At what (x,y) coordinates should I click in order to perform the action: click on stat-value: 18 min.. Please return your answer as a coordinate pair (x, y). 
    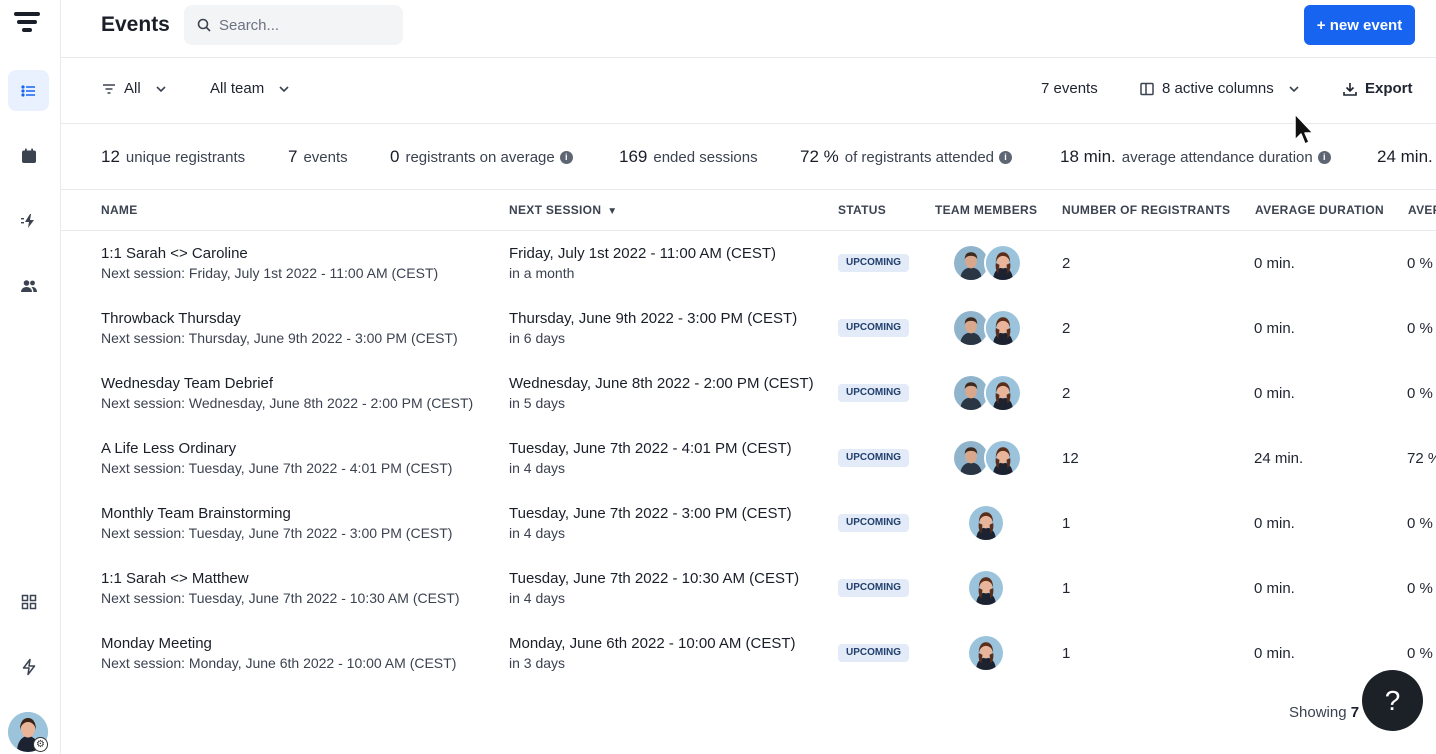
    Looking at the image, I should click on (1088, 156).